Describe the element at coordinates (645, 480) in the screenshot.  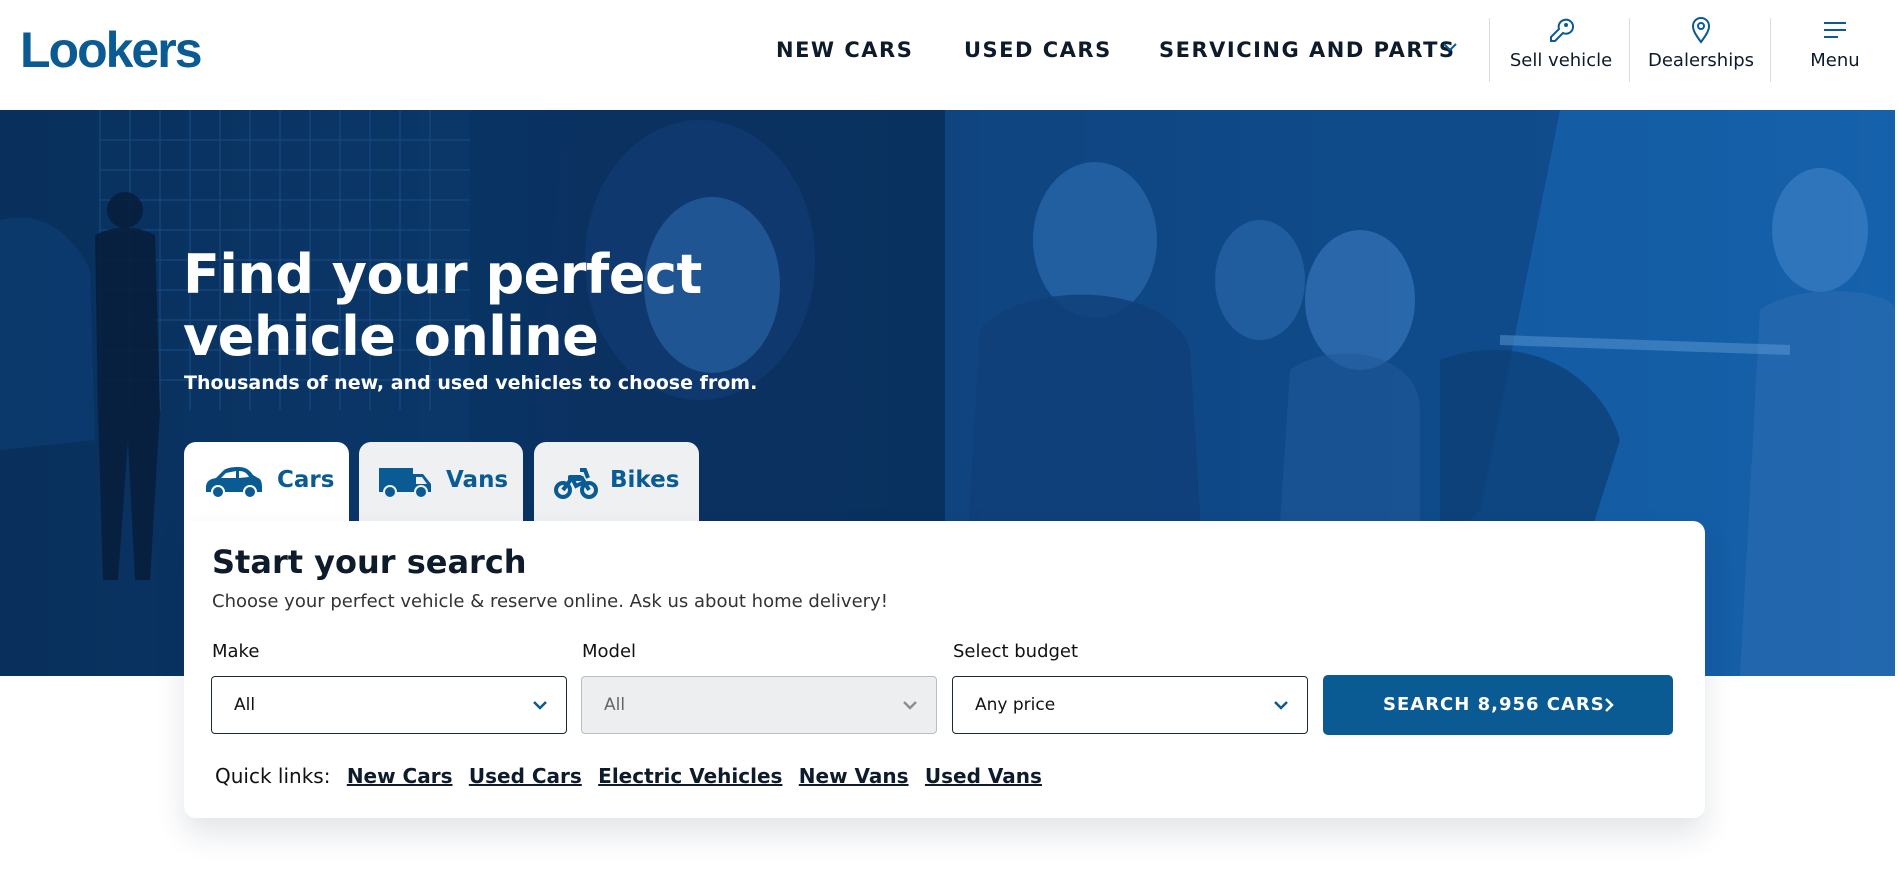
I see `tab-bikes-label: Bikes` at that location.